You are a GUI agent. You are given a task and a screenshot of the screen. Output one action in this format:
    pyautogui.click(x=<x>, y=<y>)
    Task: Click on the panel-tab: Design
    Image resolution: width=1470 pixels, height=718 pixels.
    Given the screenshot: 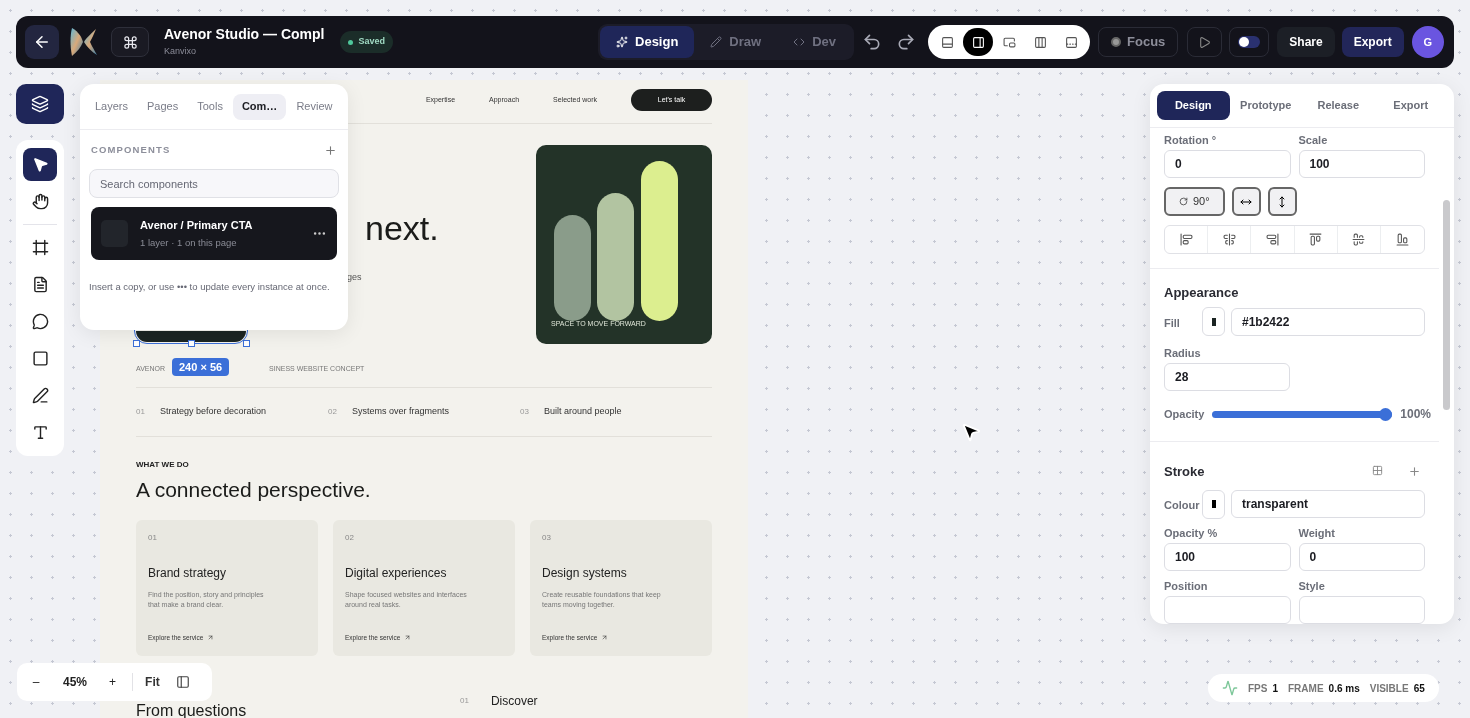 What is the action you would take?
    pyautogui.click(x=1193, y=105)
    